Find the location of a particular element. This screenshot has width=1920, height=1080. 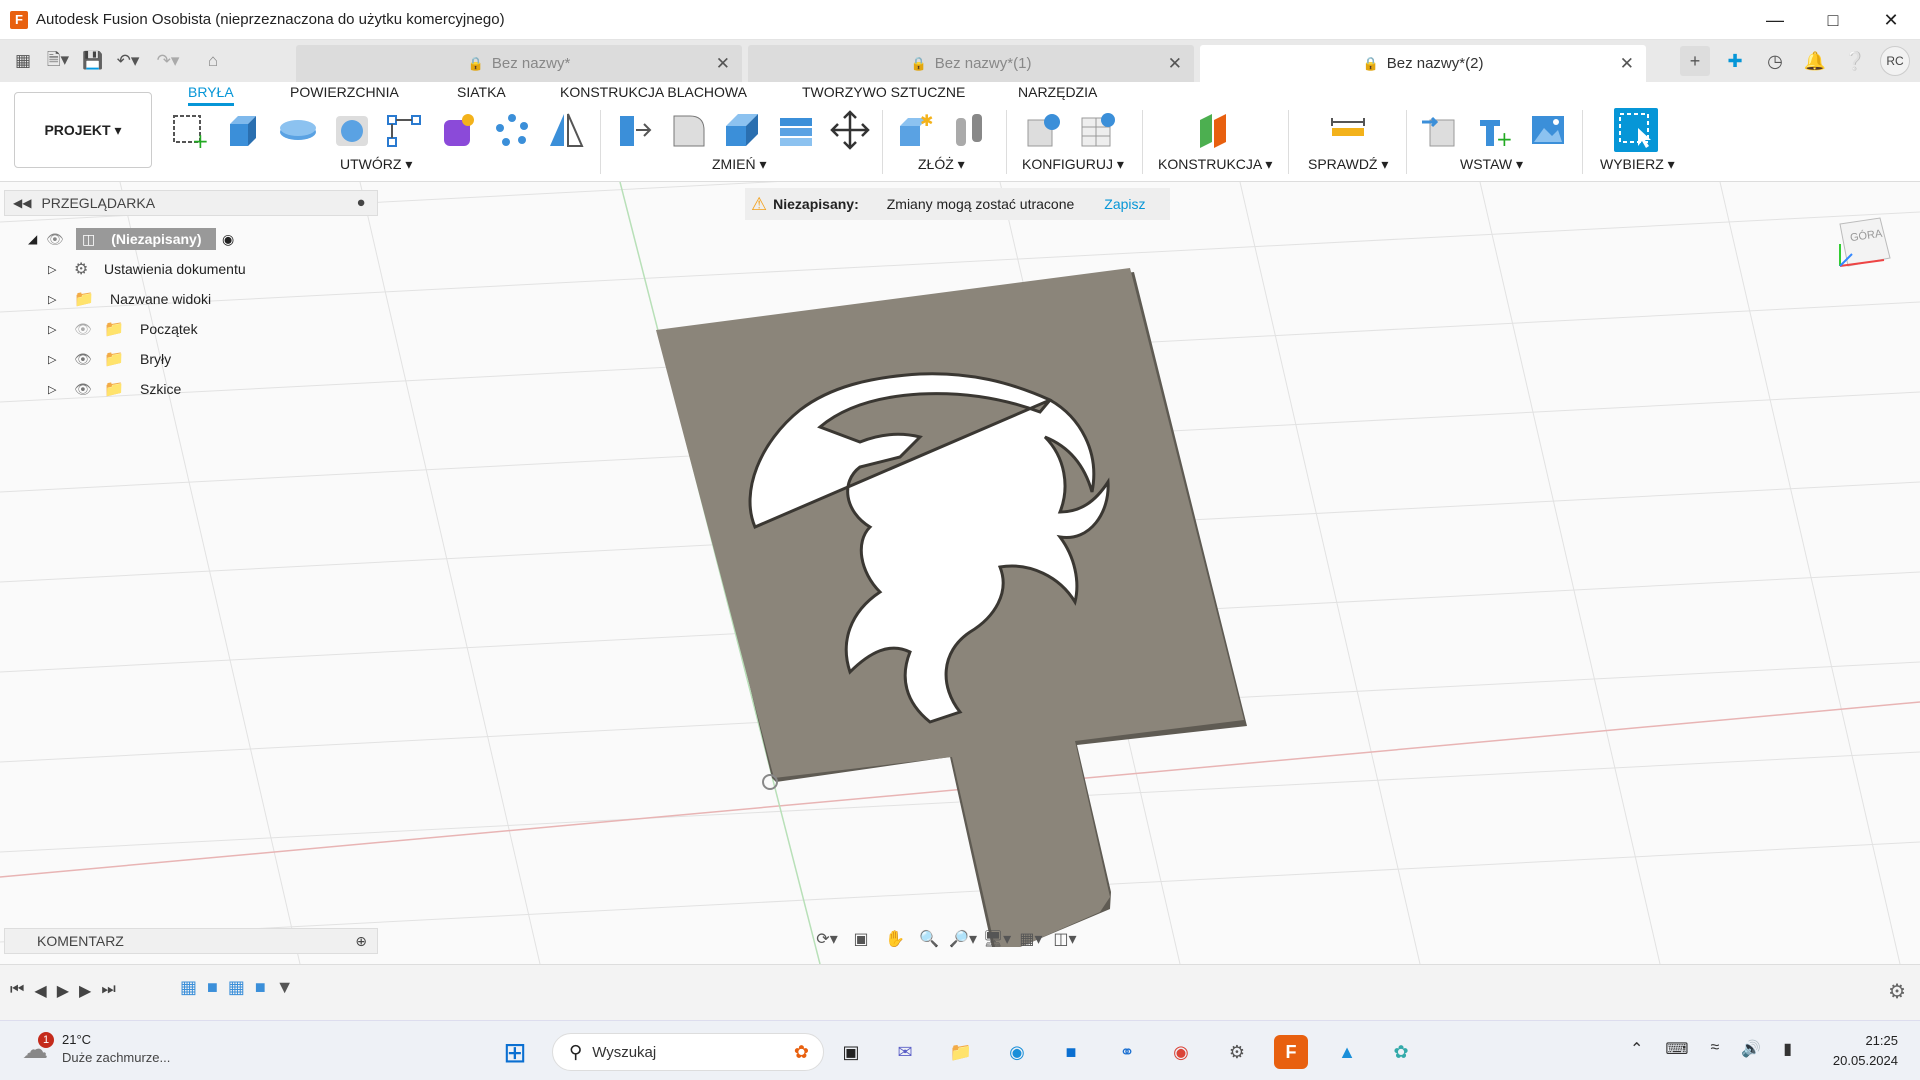

tab-plastic: TWORZYWO SZTUCZNE is located at coordinates (883, 95).